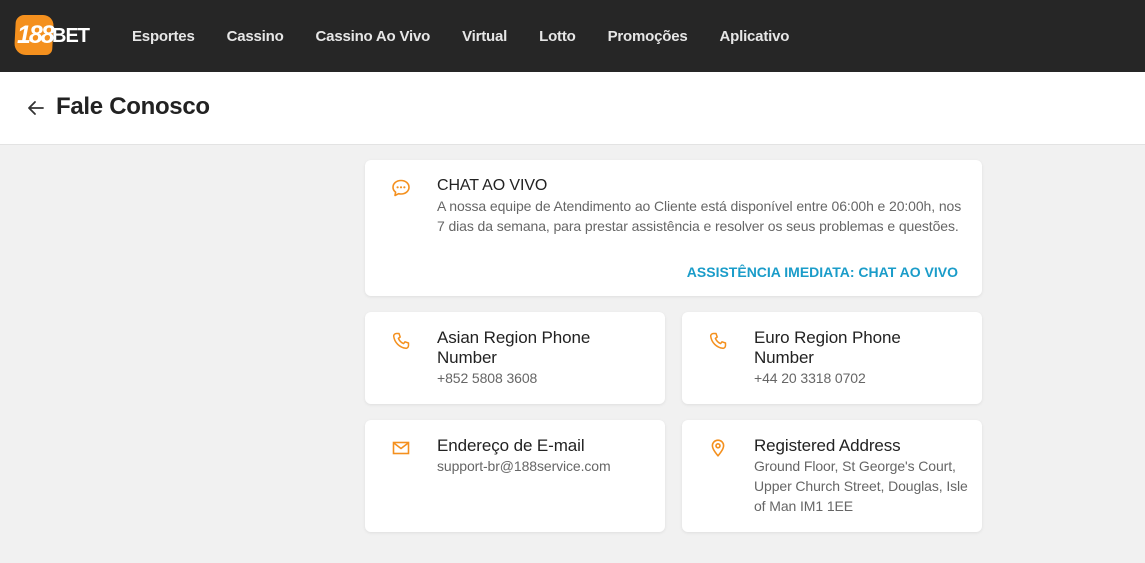  What do you see at coordinates (36, 108) in the screenshot?
I see `arrow-left-icon` at bounding box center [36, 108].